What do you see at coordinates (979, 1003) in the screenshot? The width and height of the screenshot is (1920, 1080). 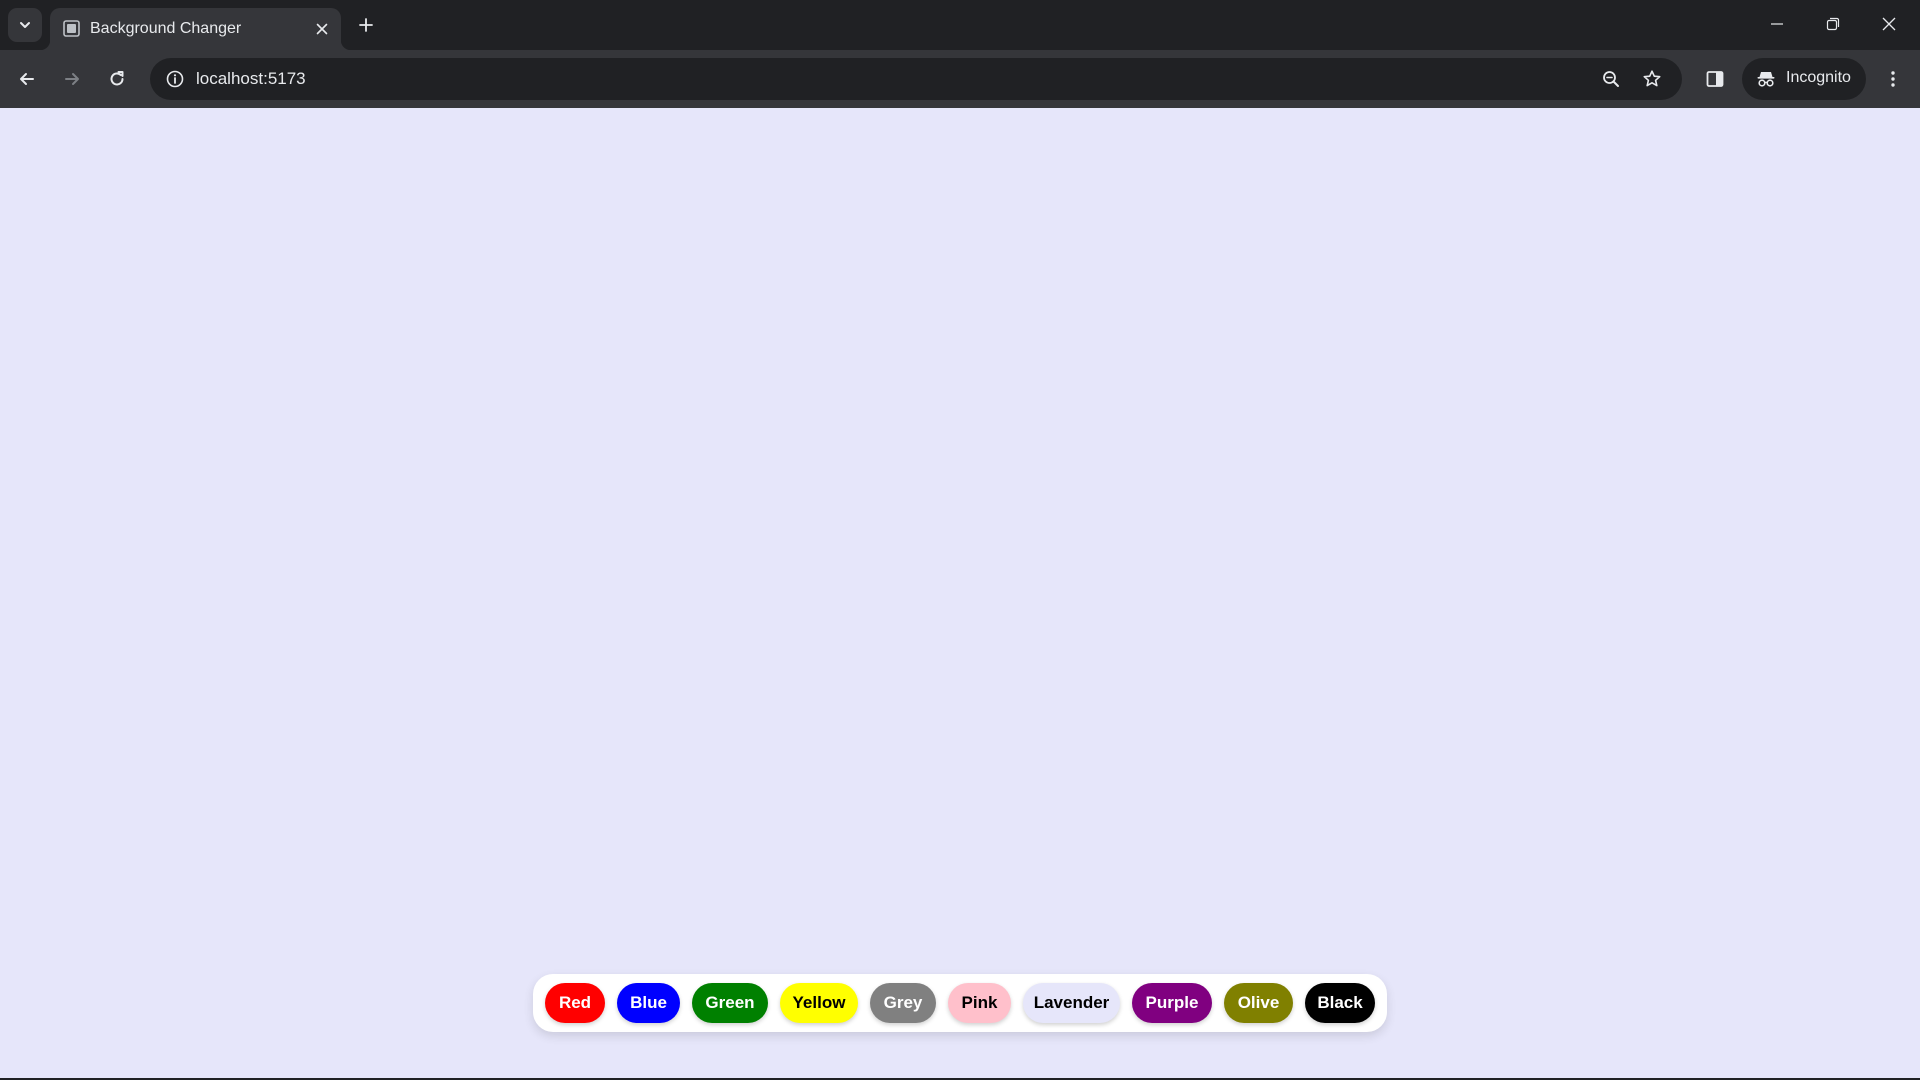 I see `color-button-pink: Pink` at bounding box center [979, 1003].